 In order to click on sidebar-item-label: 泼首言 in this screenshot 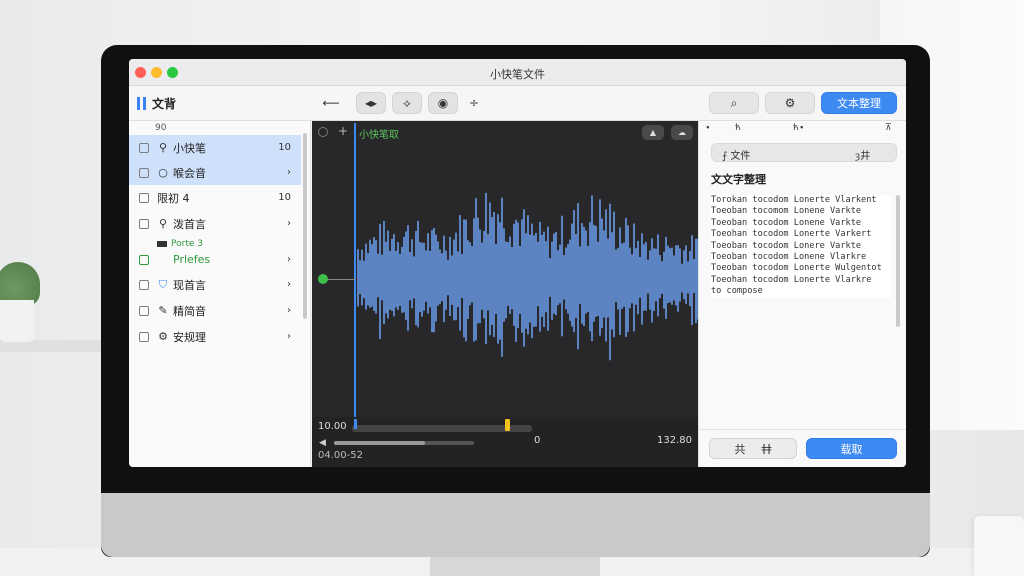, I will do `click(189, 224)`.